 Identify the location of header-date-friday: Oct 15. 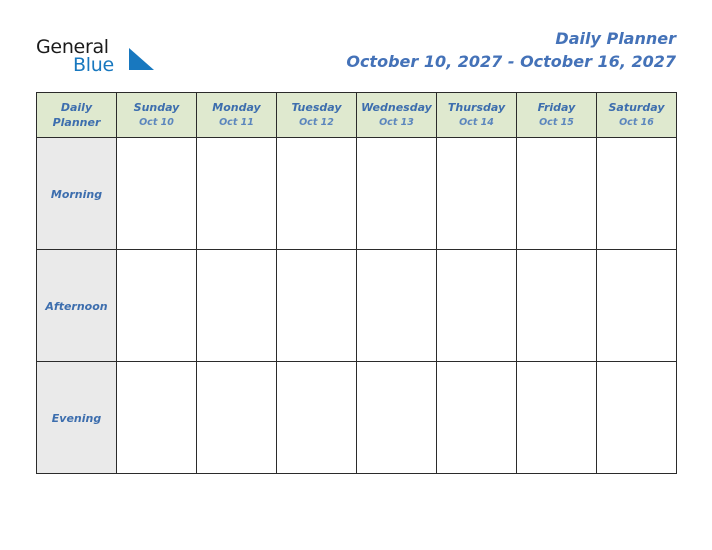
(556, 122).